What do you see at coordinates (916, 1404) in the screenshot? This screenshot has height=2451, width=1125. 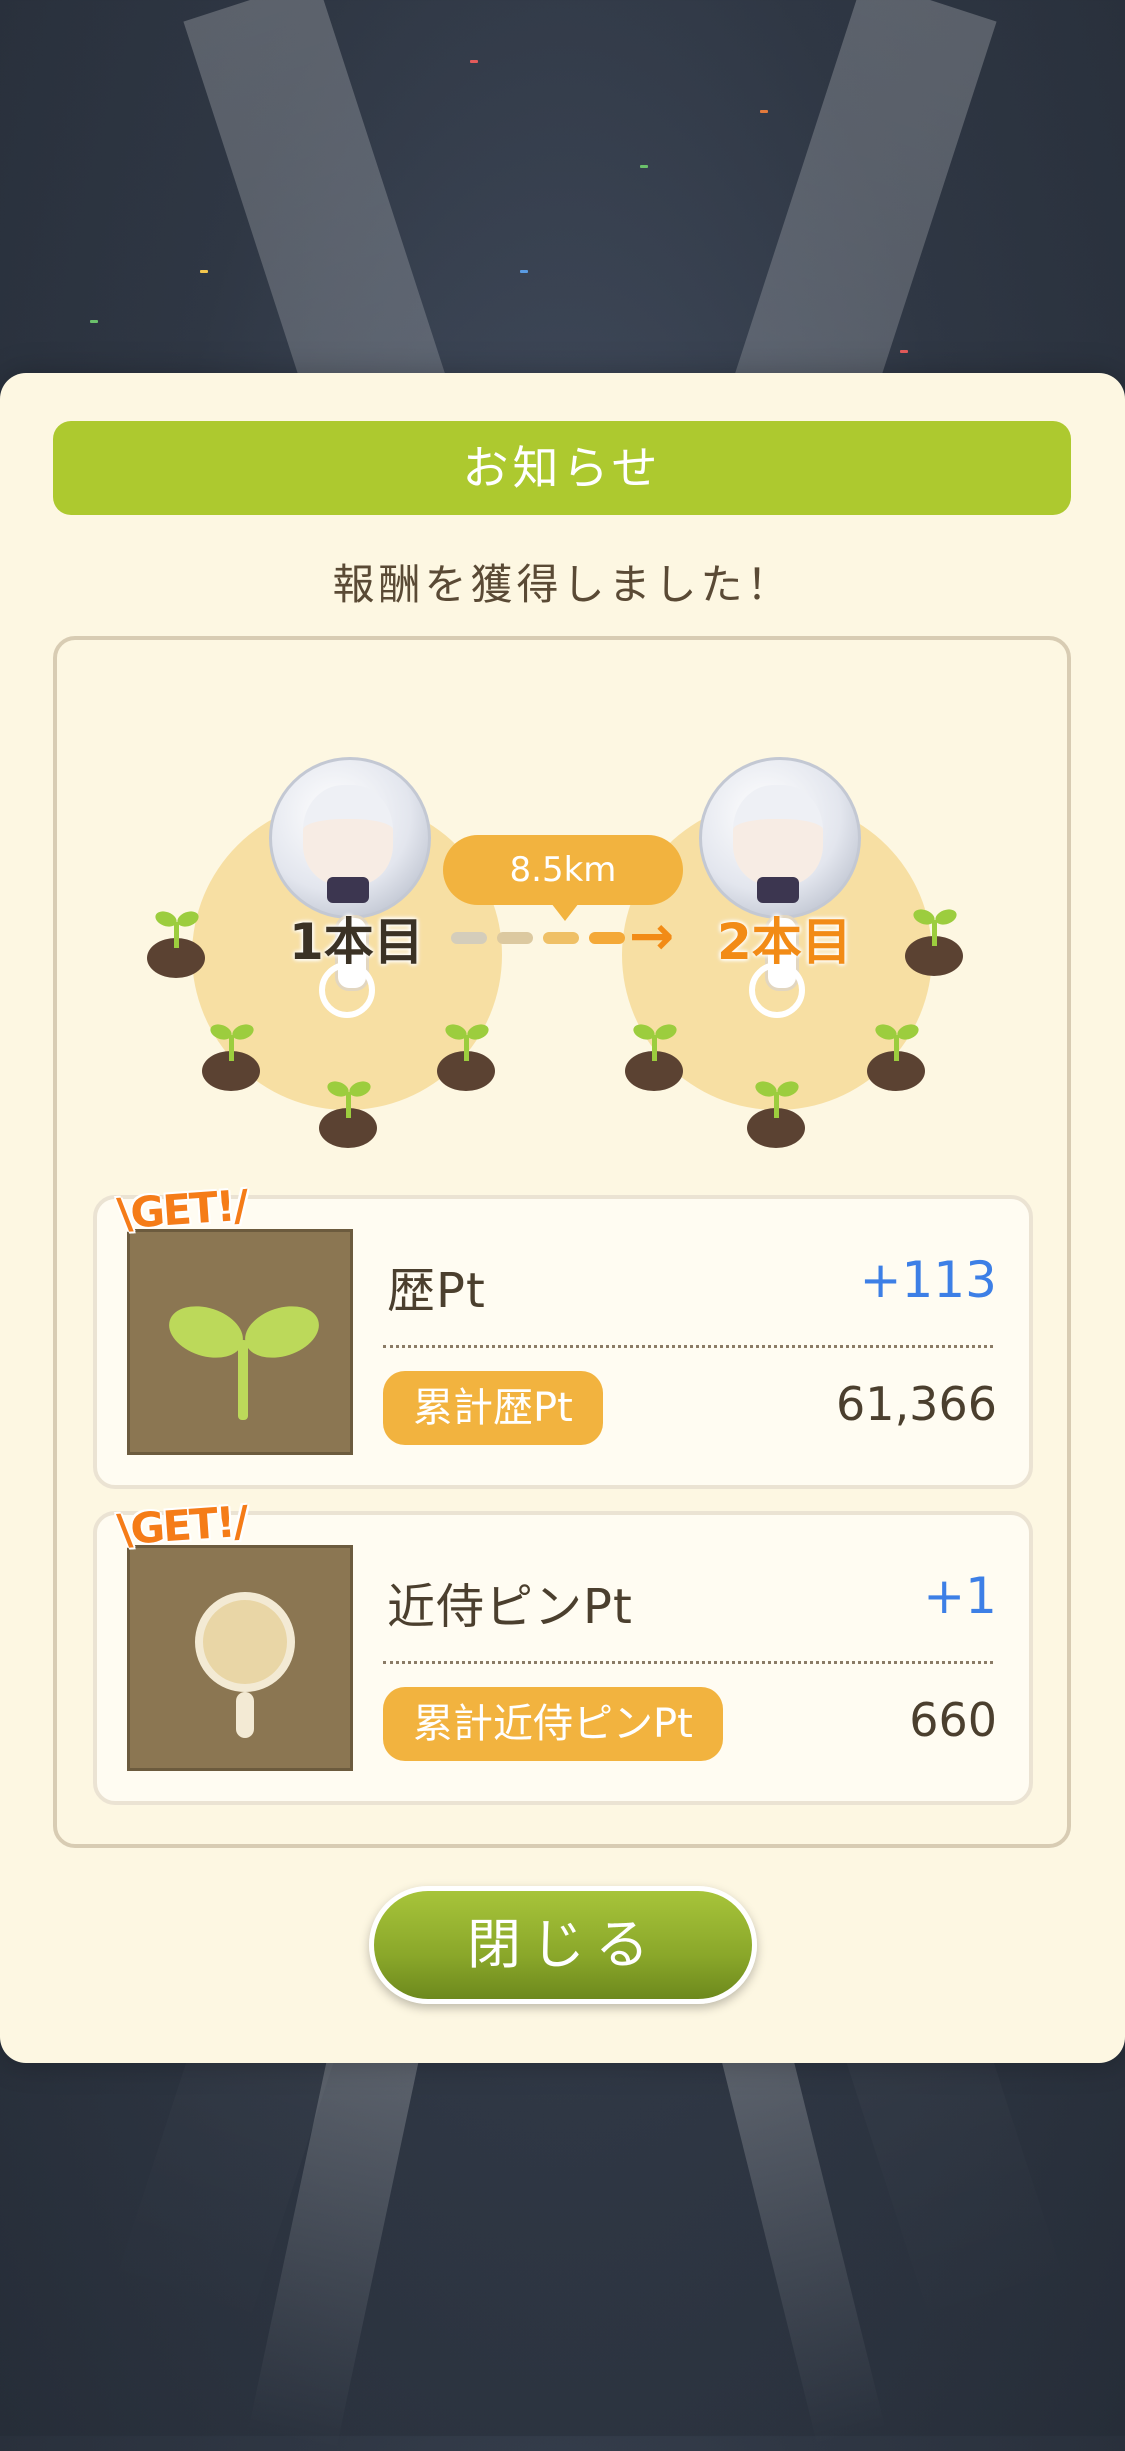 I see `total-value: 61,366` at bounding box center [916, 1404].